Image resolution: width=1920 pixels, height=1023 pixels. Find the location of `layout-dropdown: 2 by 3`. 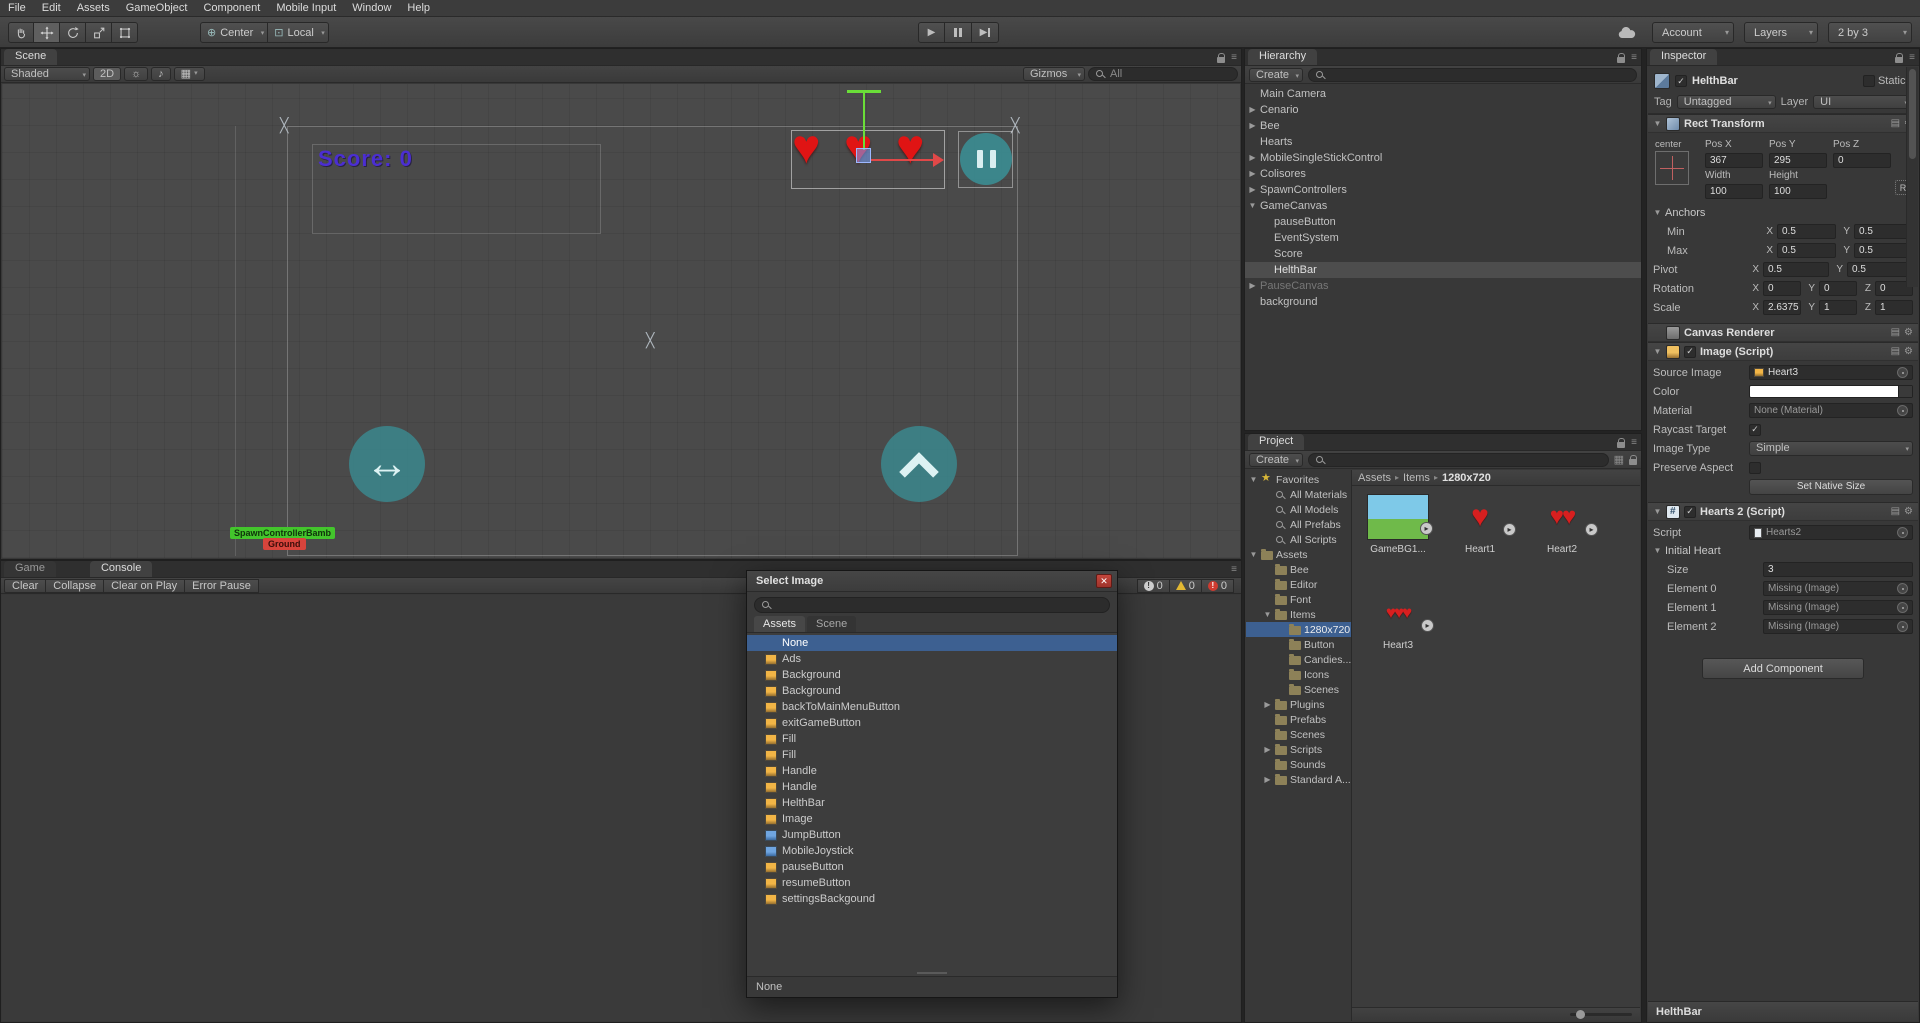

layout-dropdown: 2 by 3 is located at coordinates (1870, 32).